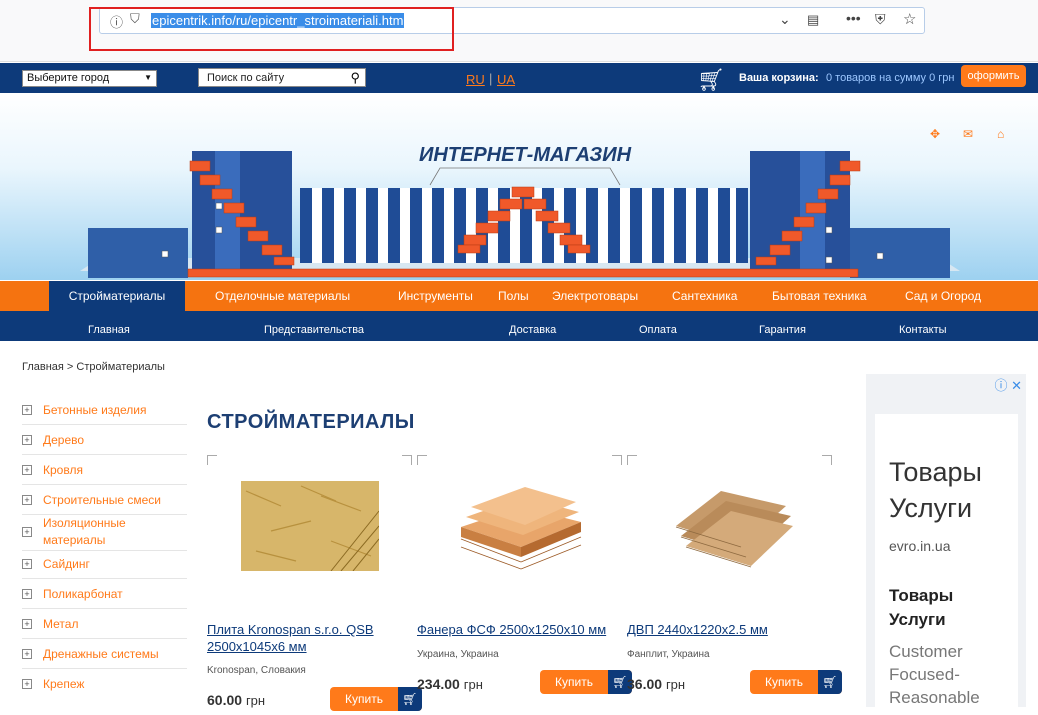 The image size is (1038, 715). I want to click on sidebar-item-label: Строительные смеси, so click(102, 500).